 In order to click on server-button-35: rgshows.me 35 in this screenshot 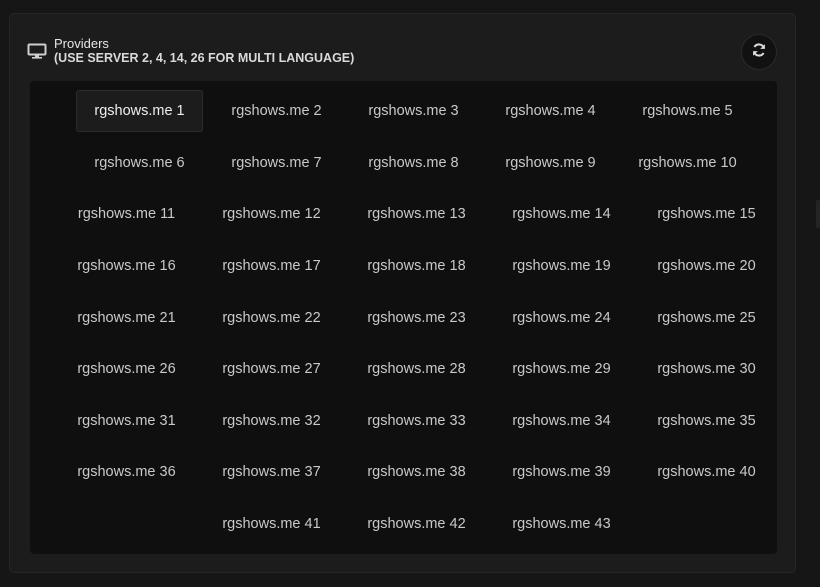, I will do `click(706, 421)`.